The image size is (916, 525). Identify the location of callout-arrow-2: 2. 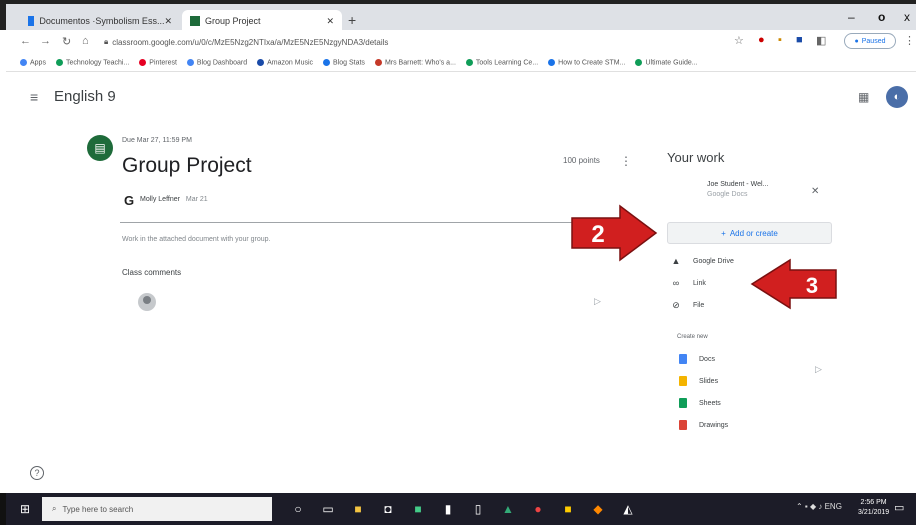
(614, 233).